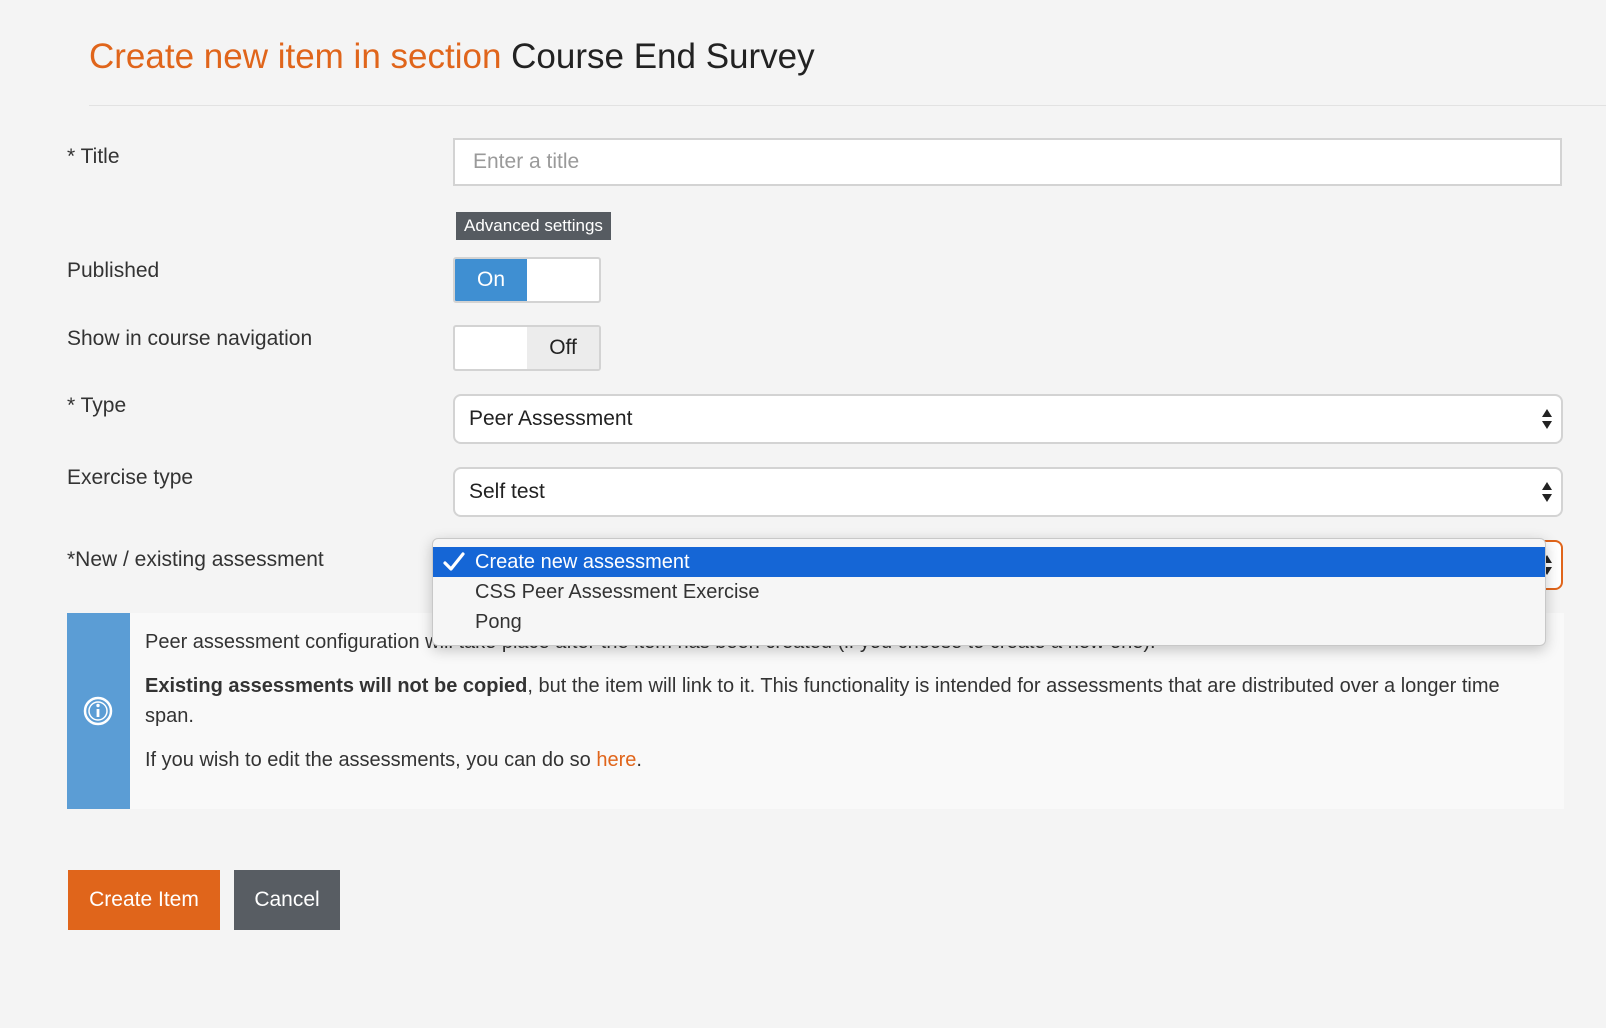 The width and height of the screenshot is (1606, 1028). I want to click on cancel-button: Cancel, so click(287, 900).